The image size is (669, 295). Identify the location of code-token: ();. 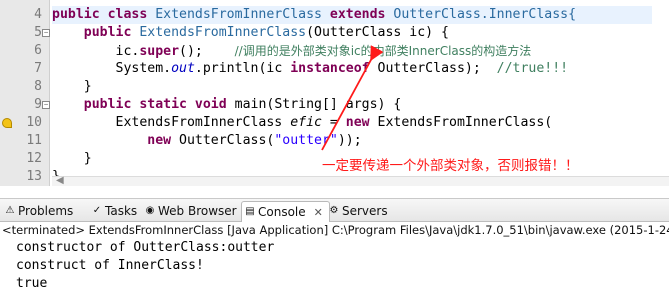
(207, 51).